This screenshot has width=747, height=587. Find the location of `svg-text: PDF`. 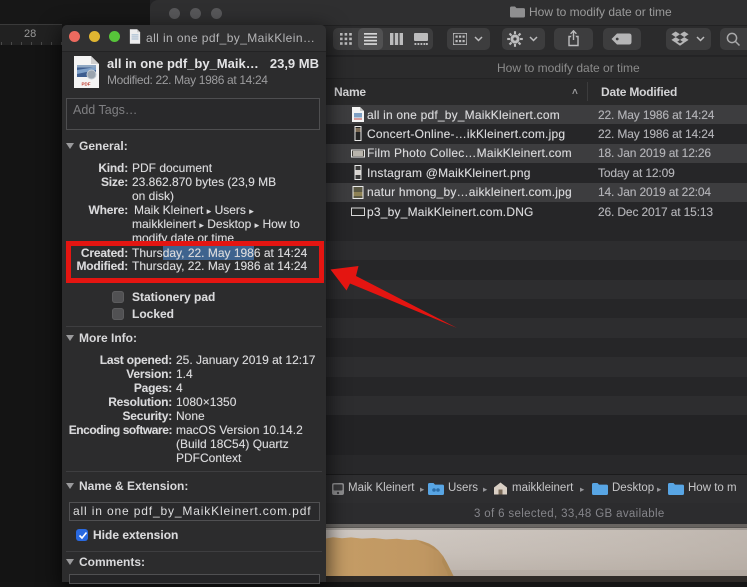

svg-text: PDF is located at coordinates (86, 84).